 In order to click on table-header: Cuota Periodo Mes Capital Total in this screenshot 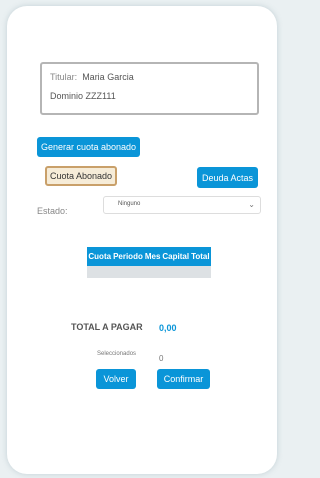, I will do `click(149, 256)`.